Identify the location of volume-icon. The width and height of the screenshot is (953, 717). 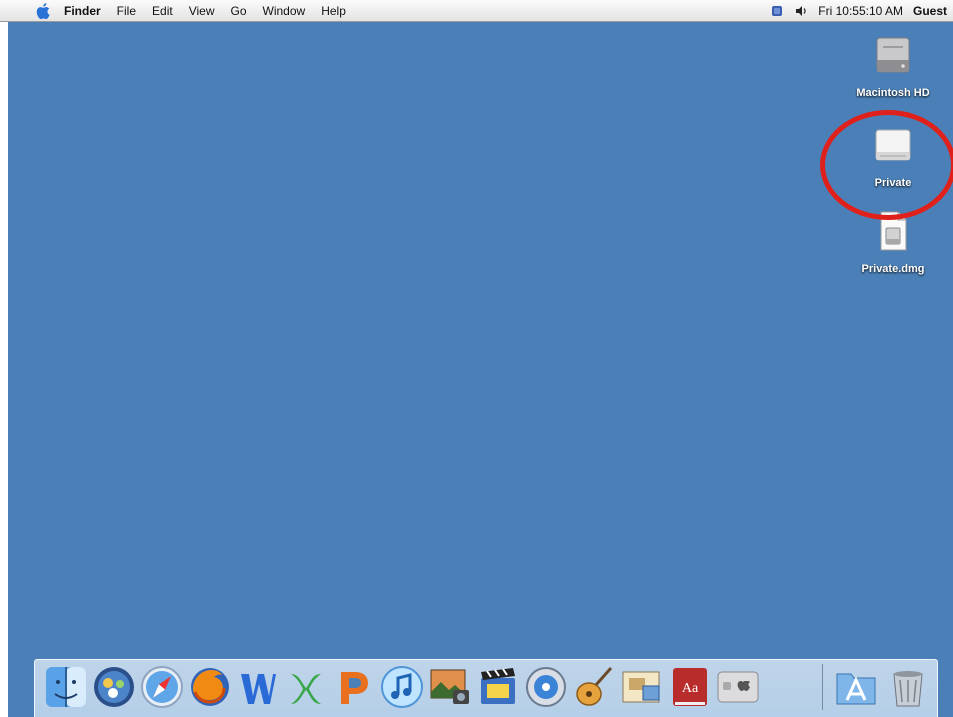
(801, 11).